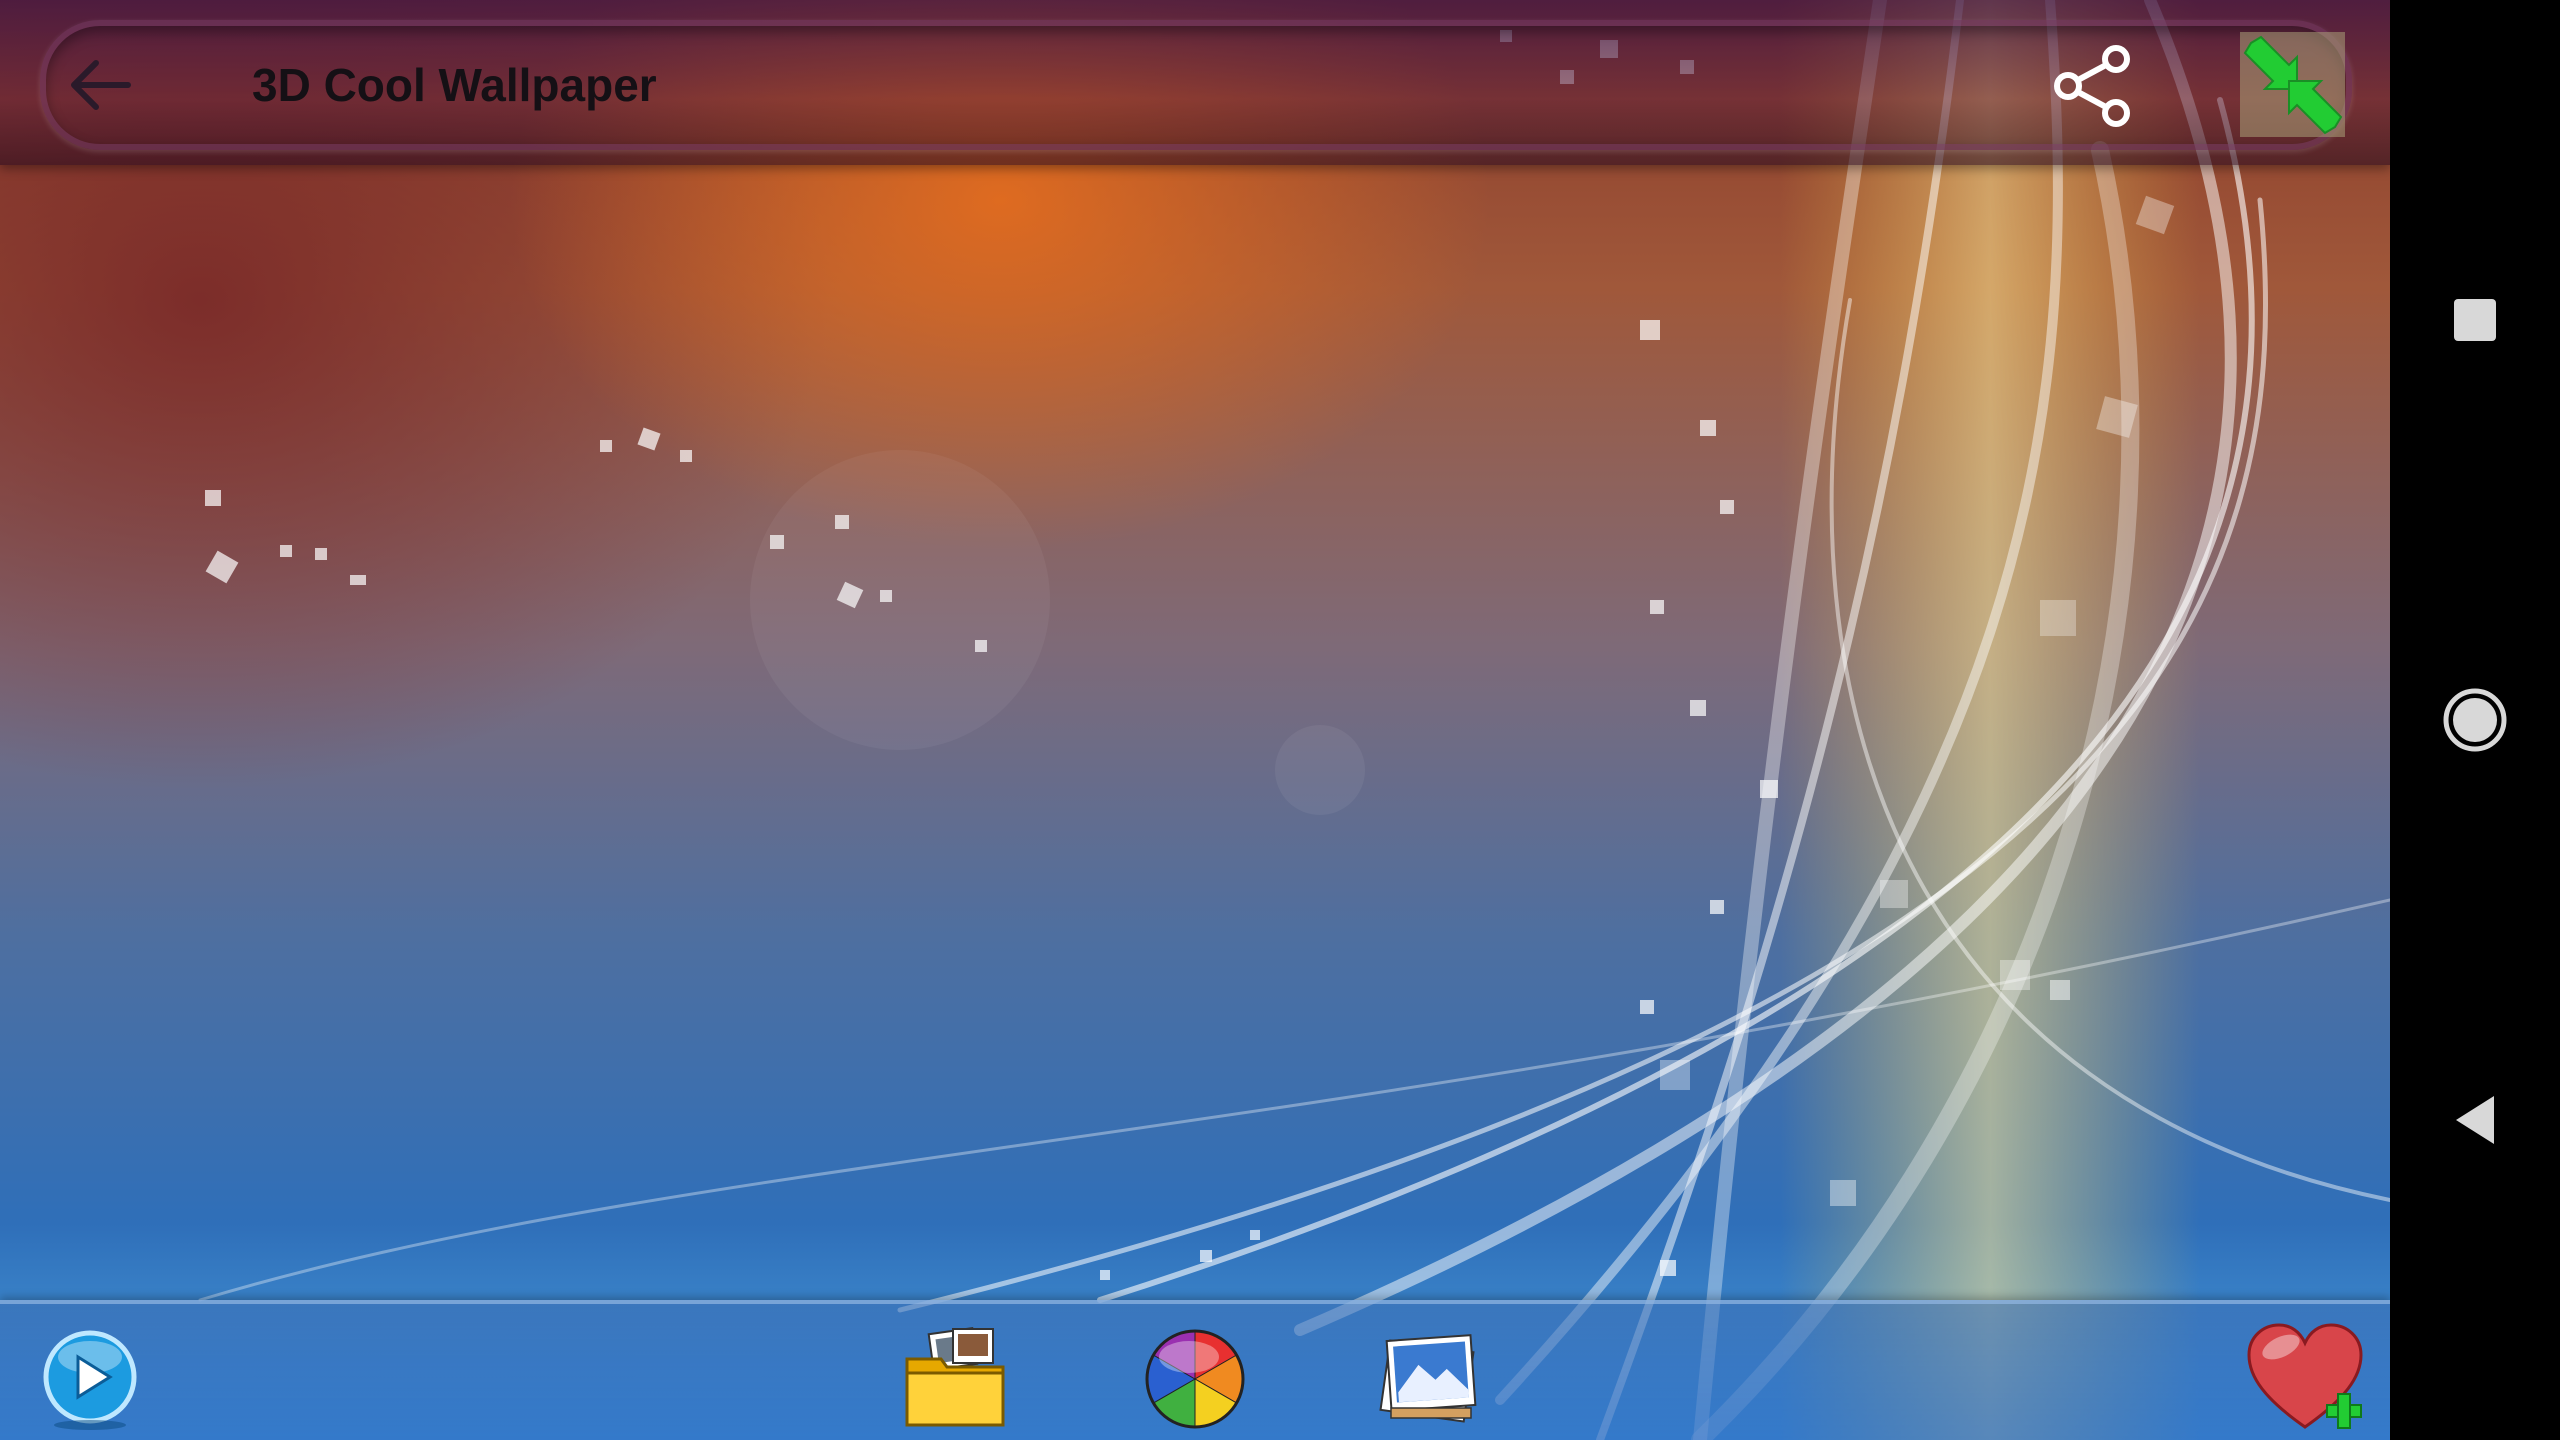  I want to click on circle-icon, so click(2475, 720).